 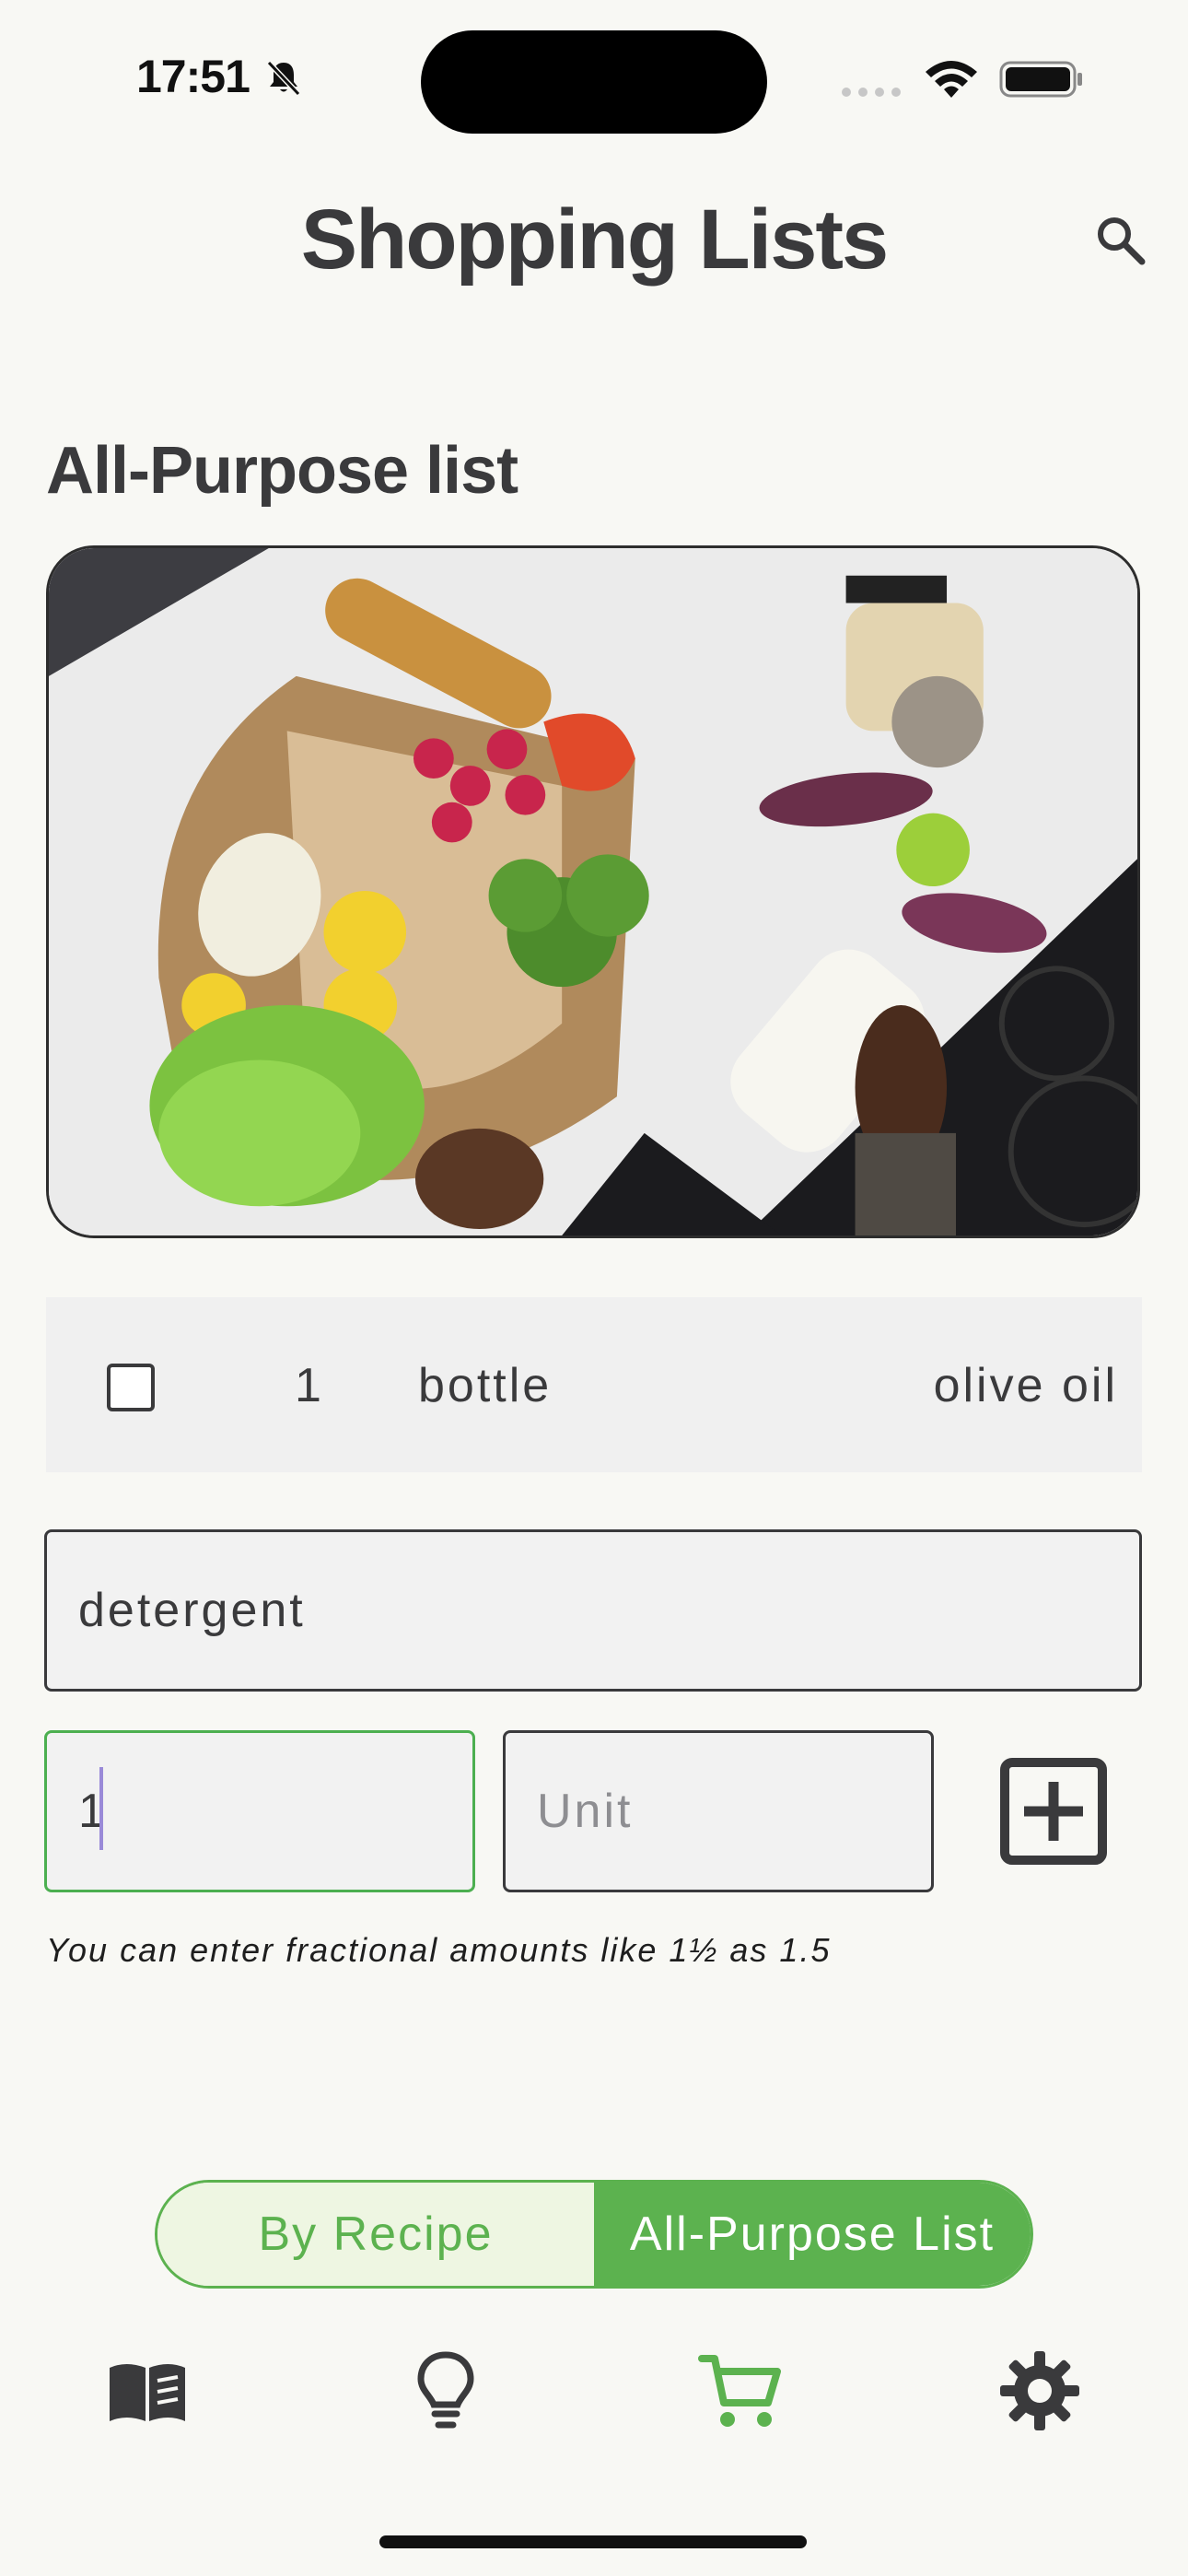 I want to click on item-checkbox, so click(x=131, y=1387).